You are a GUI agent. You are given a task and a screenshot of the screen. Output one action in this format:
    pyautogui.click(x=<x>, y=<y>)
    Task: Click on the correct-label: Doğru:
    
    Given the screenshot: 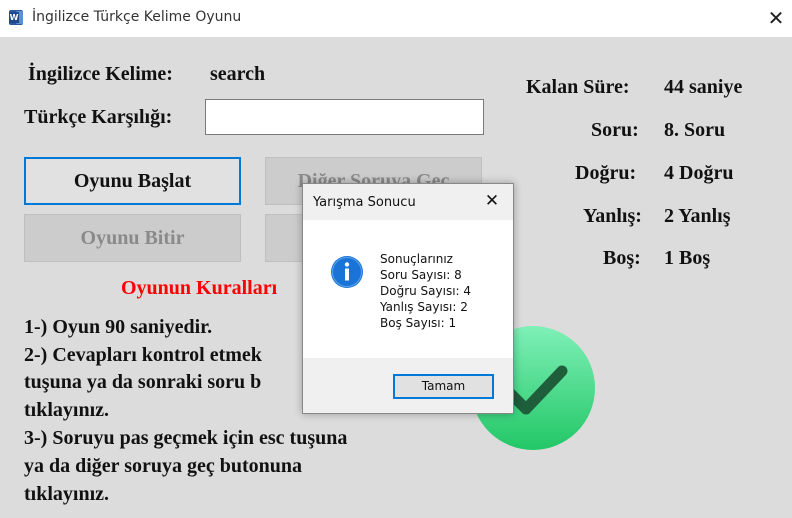 What is the action you would take?
    pyautogui.click(x=606, y=173)
    